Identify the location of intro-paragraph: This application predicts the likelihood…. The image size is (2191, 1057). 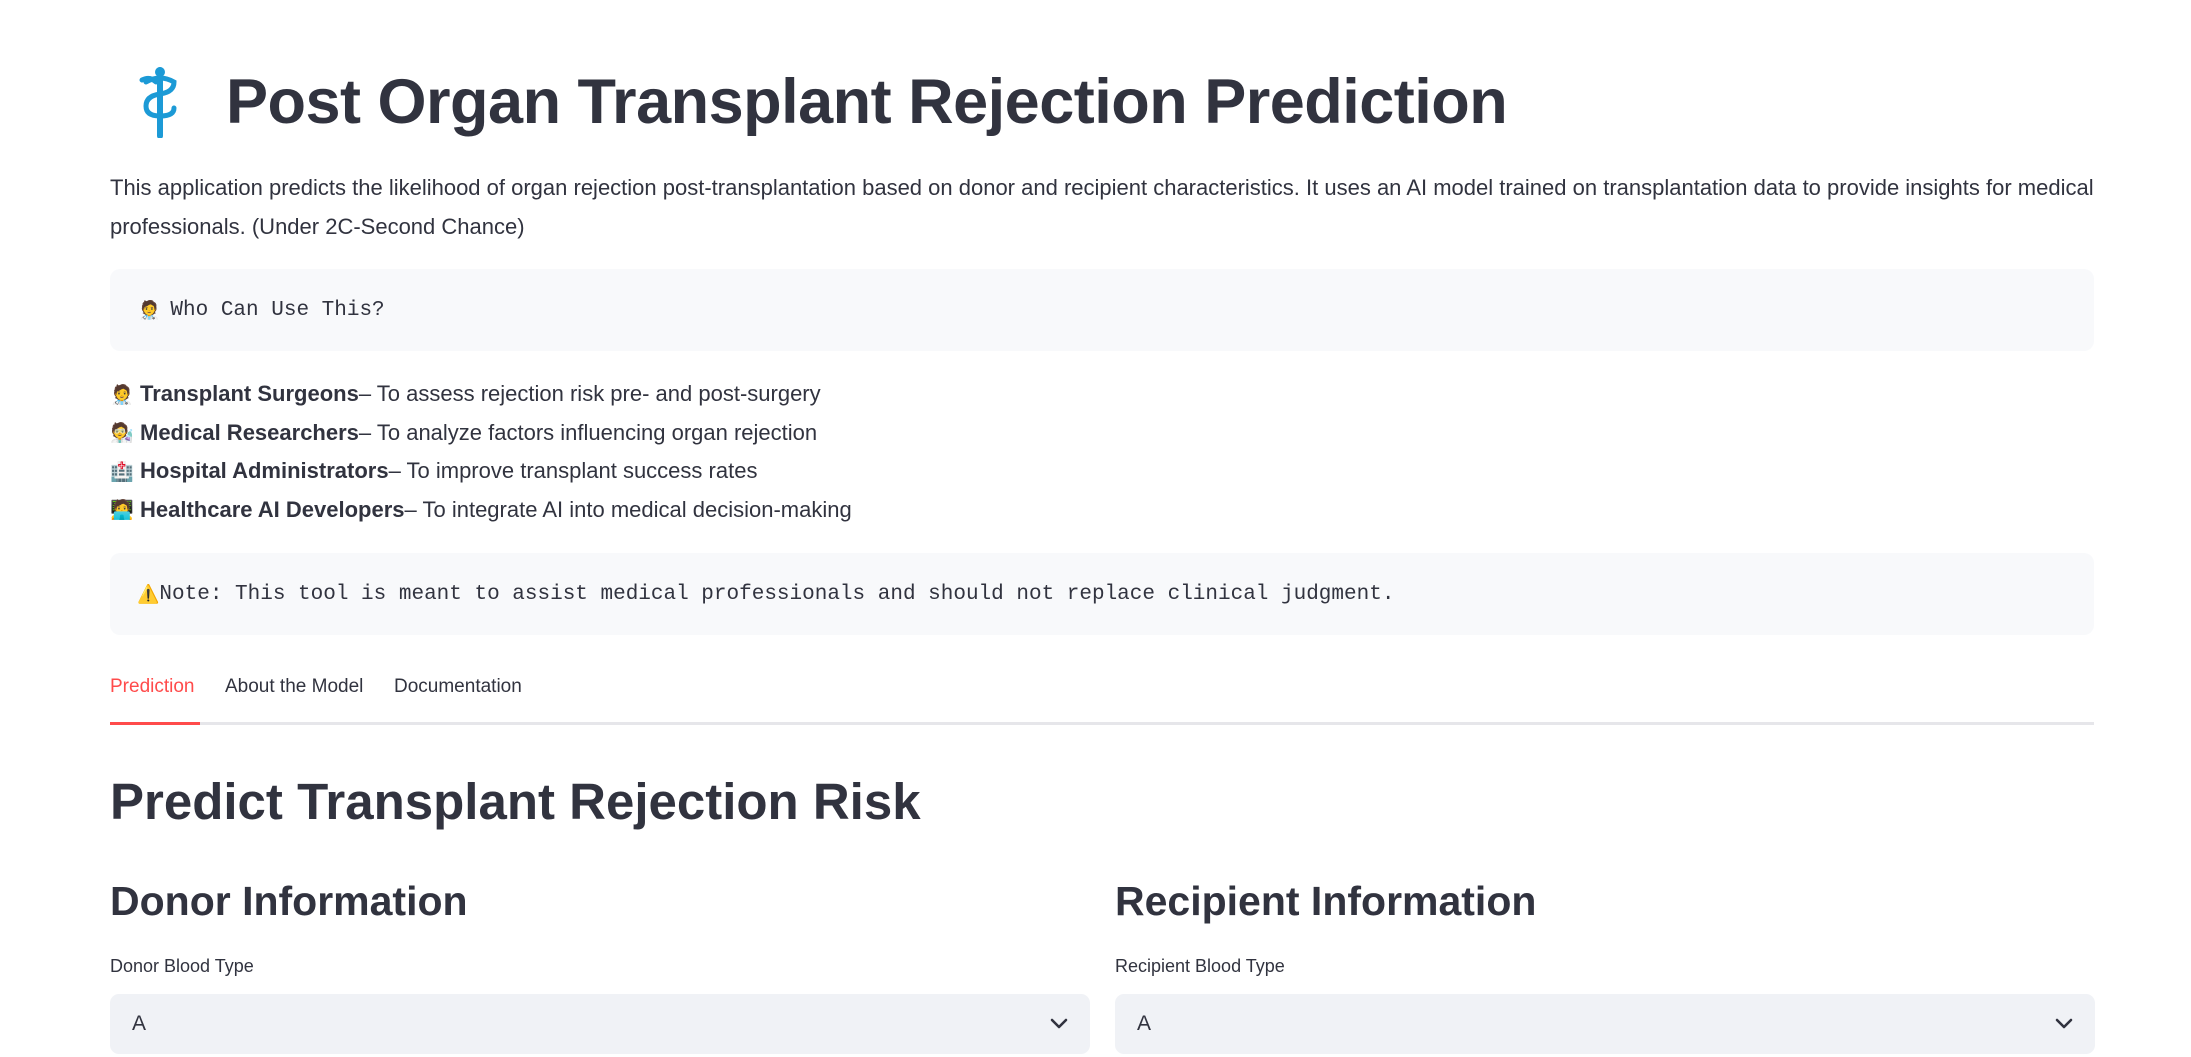
(1102, 207).